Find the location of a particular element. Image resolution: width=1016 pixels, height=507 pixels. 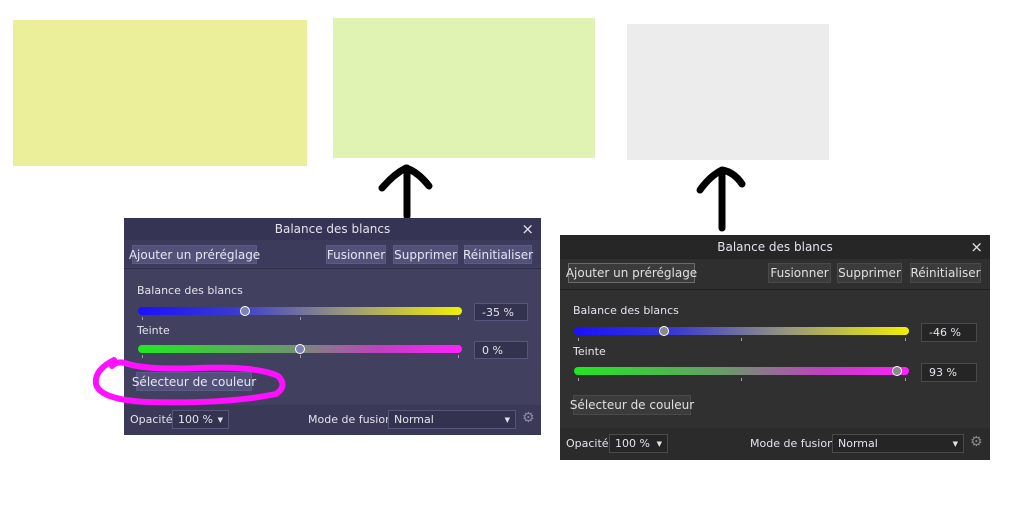

tint-value-field: 93 % is located at coordinates (949, 372).